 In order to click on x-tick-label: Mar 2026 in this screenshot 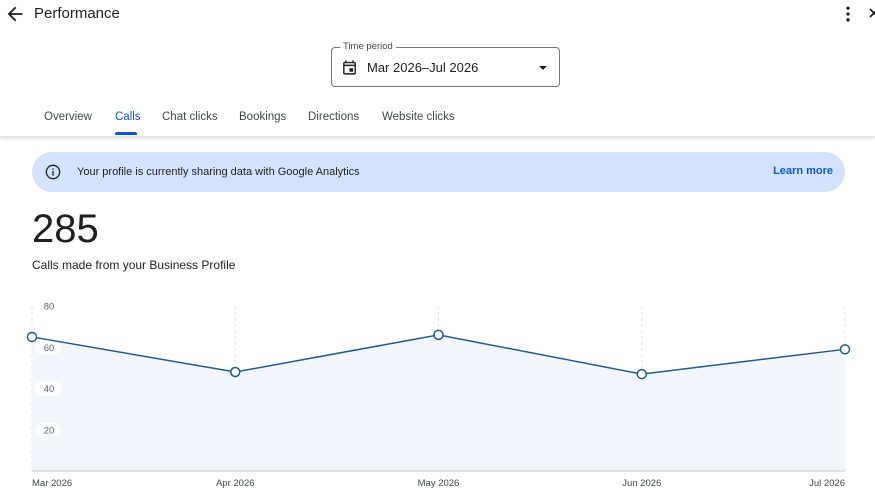, I will do `click(52, 483)`.